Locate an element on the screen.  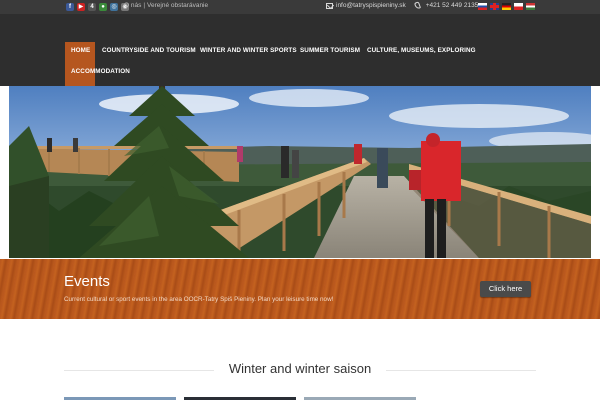
top-links: O nás | Verejné obstarávanie is located at coordinates (166, 5).